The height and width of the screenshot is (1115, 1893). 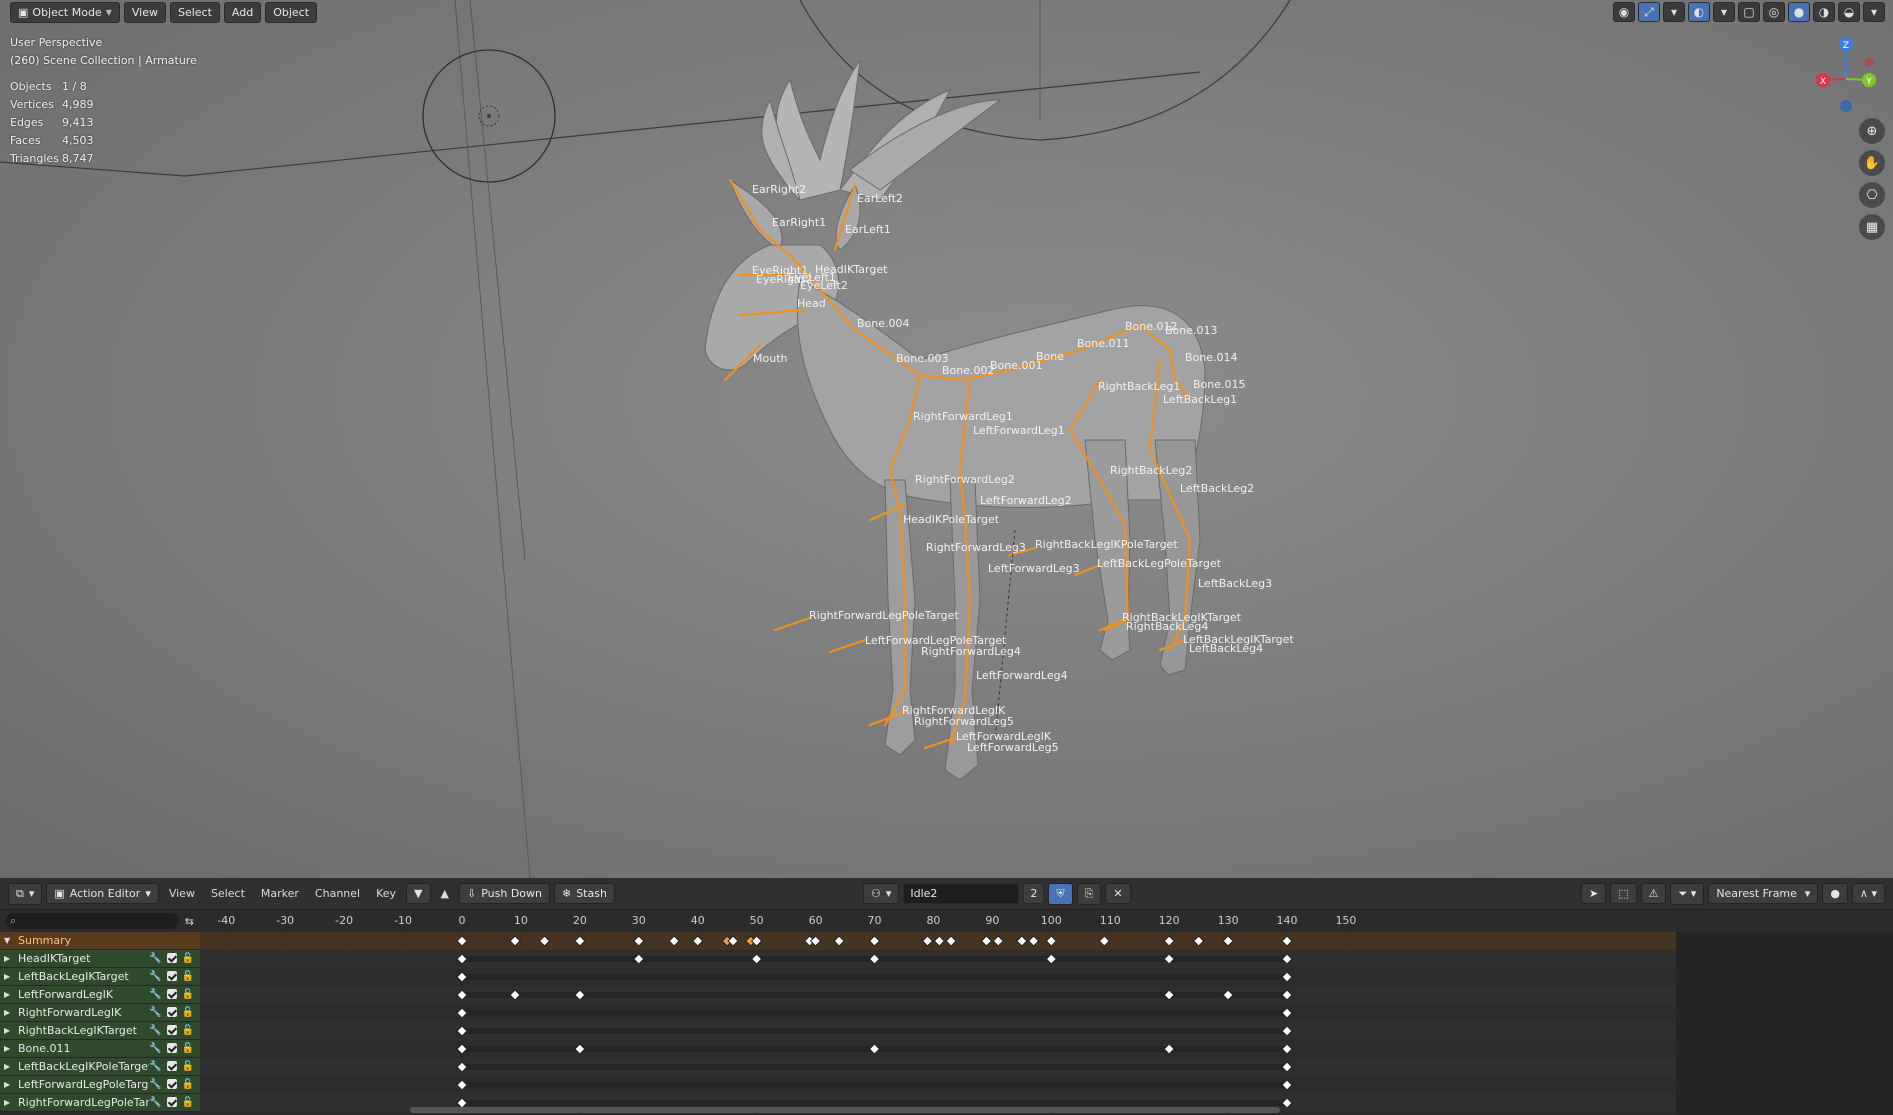 What do you see at coordinates (100, 1013) in the screenshot?
I see `channel-row: ▶ RightForwardLegIK 🔧 🔓` at bounding box center [100, 1013].